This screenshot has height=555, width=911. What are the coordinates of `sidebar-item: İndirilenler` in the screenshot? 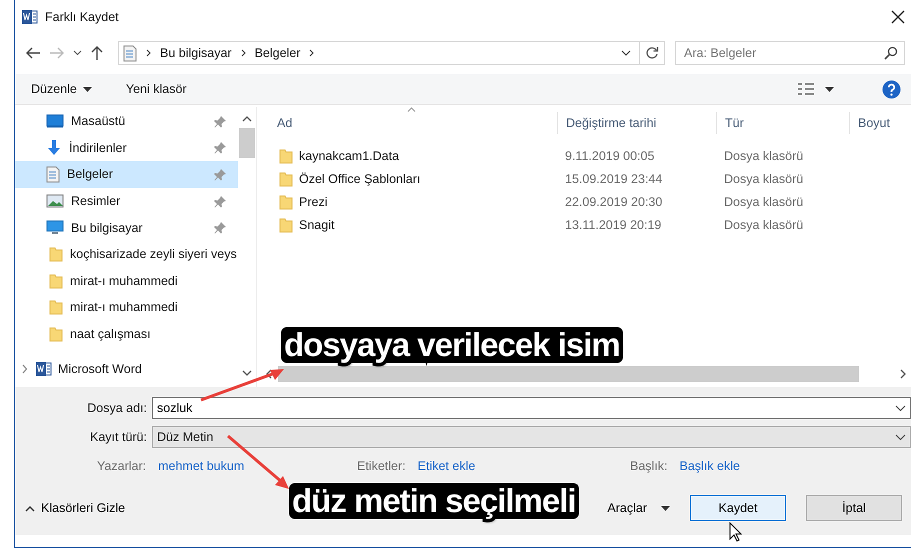 It's located at (126, 148).